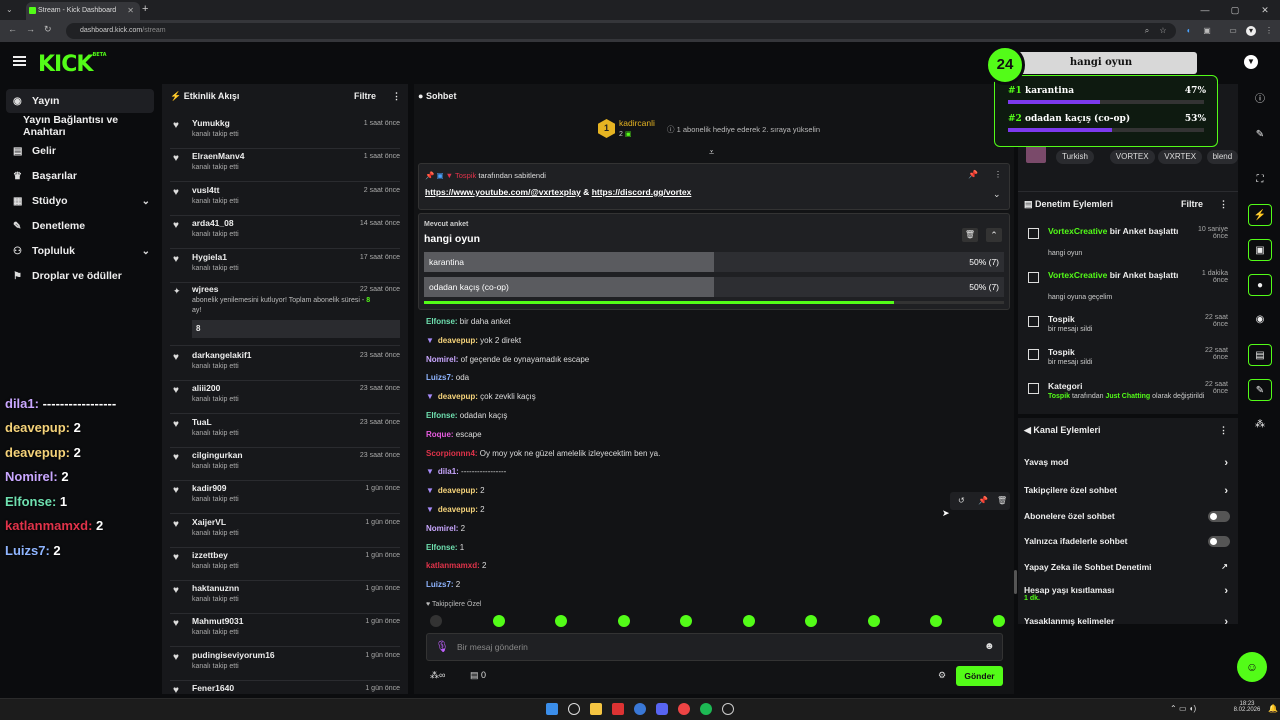 The height and width of the screenshot is (720, 1280). I want to click on notification-bell-icon: 🔔, so click(1273, 708).